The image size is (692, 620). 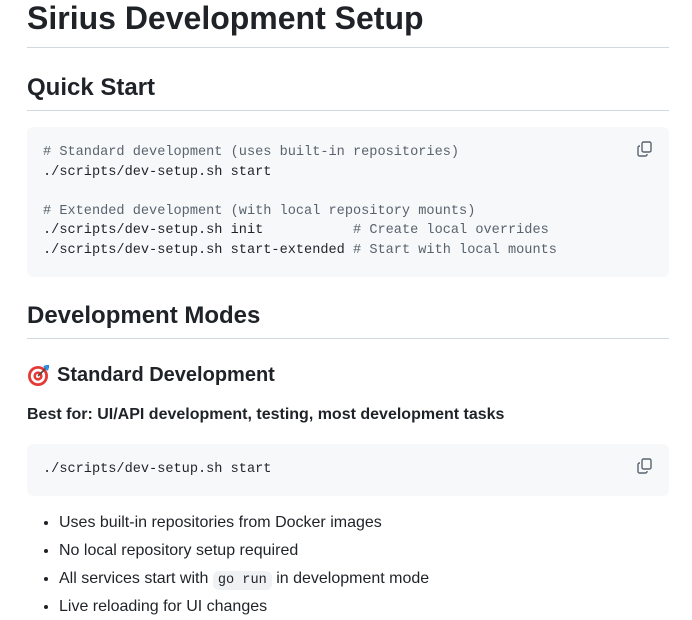 I want to click on code-command: ./scripts/dev-setup.sh init, so click(x=198, y=231).